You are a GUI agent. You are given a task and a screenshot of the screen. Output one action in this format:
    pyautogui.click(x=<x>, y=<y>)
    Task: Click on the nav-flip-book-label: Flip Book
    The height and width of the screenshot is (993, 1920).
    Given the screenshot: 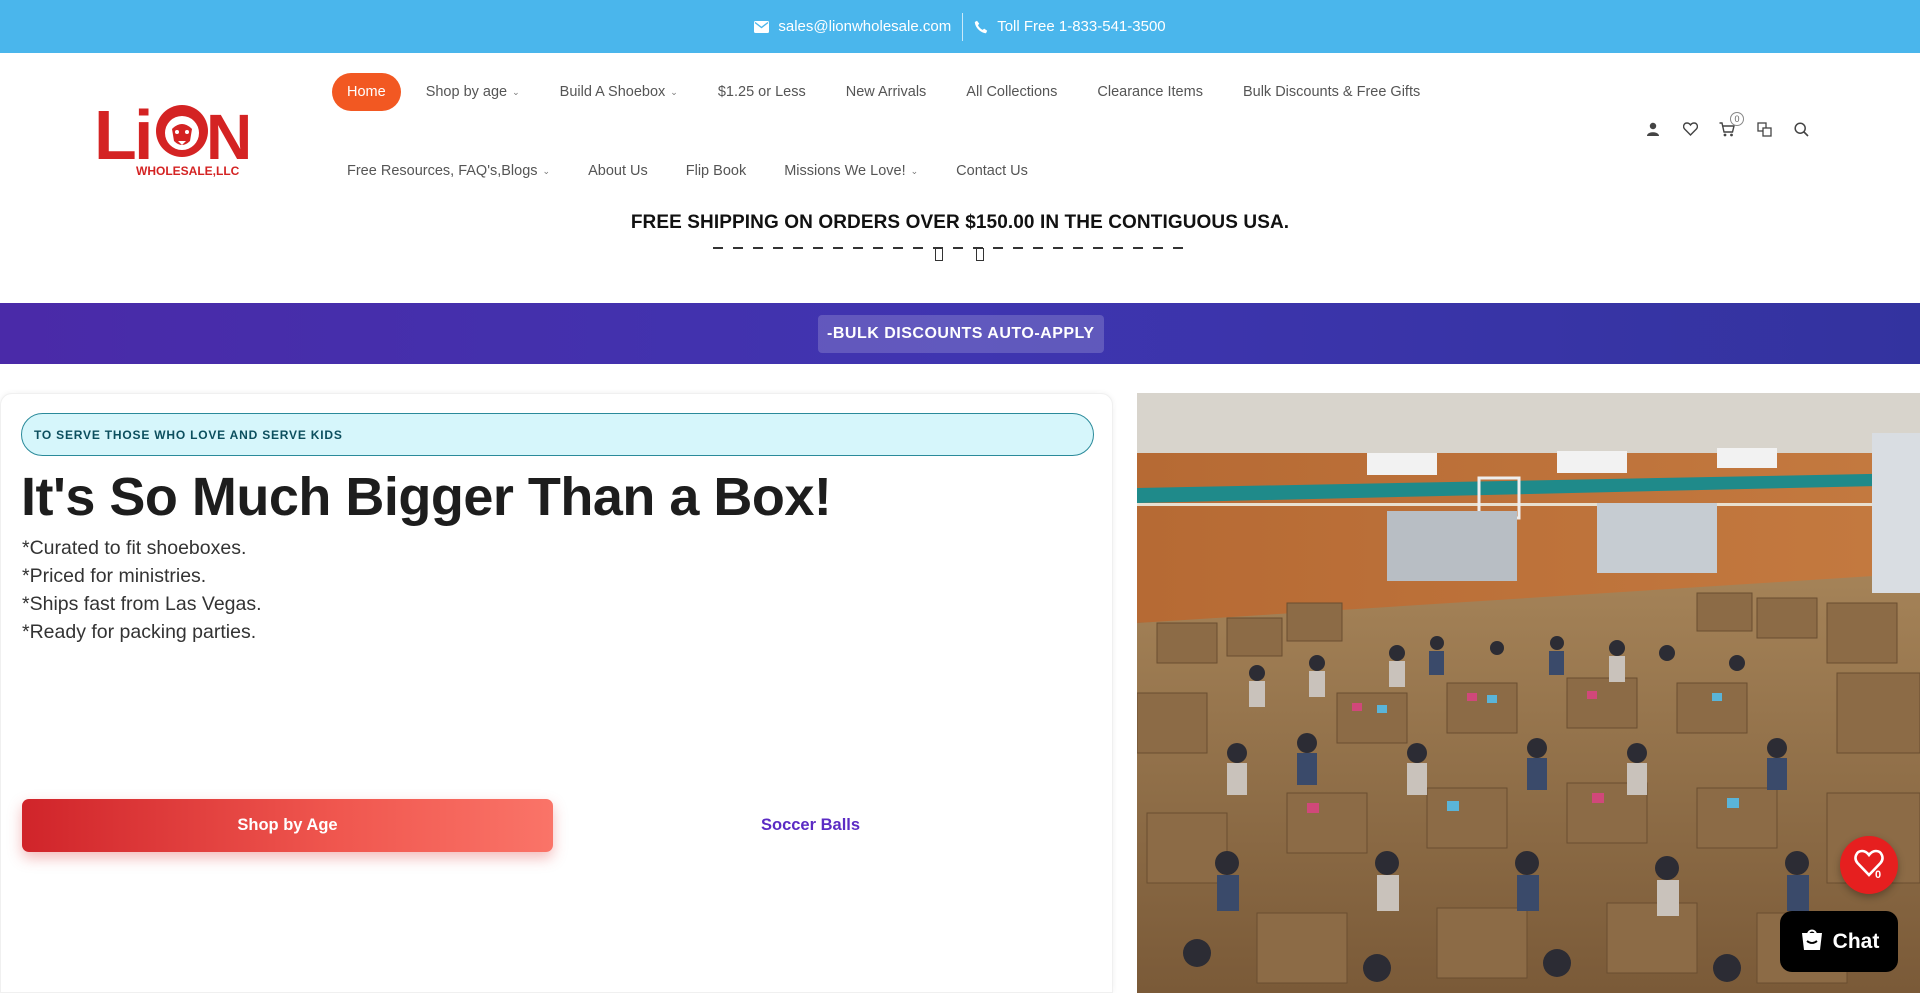 What is the action you would take?
    pyautogui.click(x=716, y=171)
    